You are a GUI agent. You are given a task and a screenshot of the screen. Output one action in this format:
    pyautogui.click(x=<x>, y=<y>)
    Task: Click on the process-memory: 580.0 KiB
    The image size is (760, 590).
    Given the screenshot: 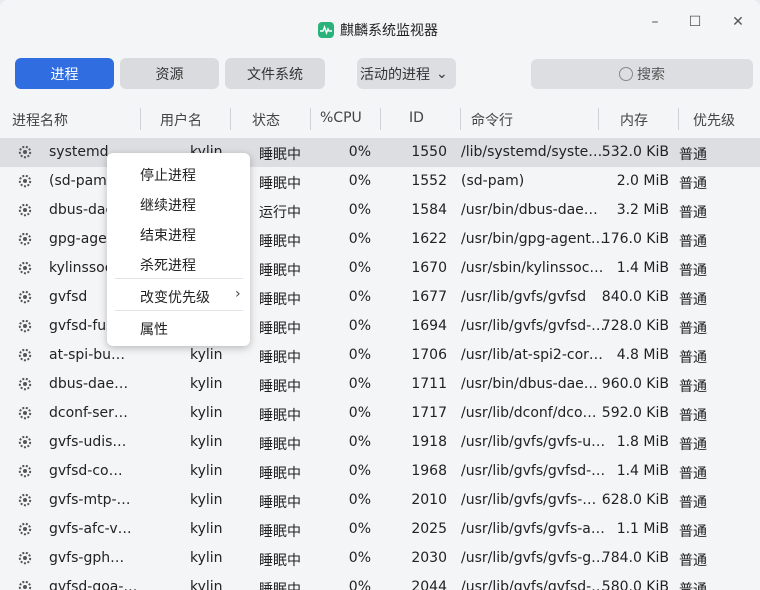 What is the action you would take?
    pyautogui.click(x=635, y=584)
    